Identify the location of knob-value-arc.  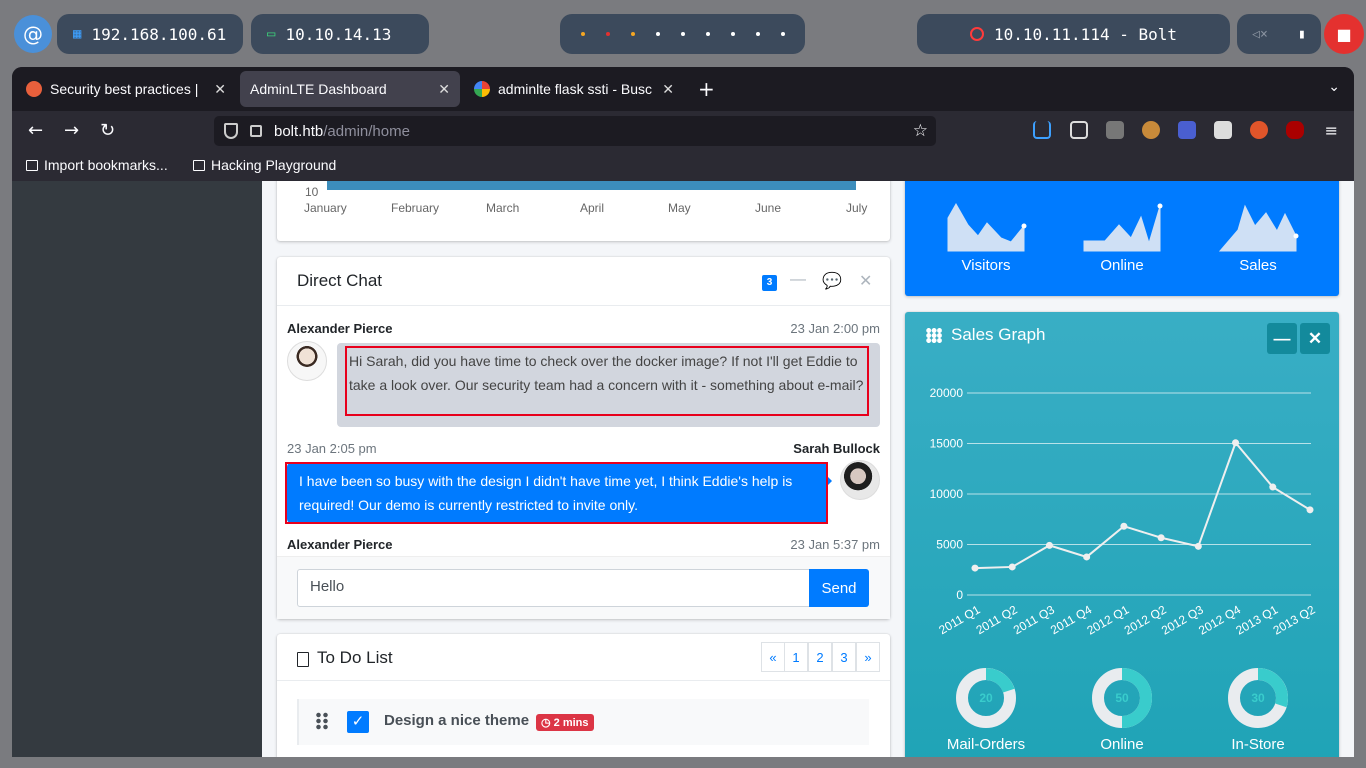
(1000, 680).